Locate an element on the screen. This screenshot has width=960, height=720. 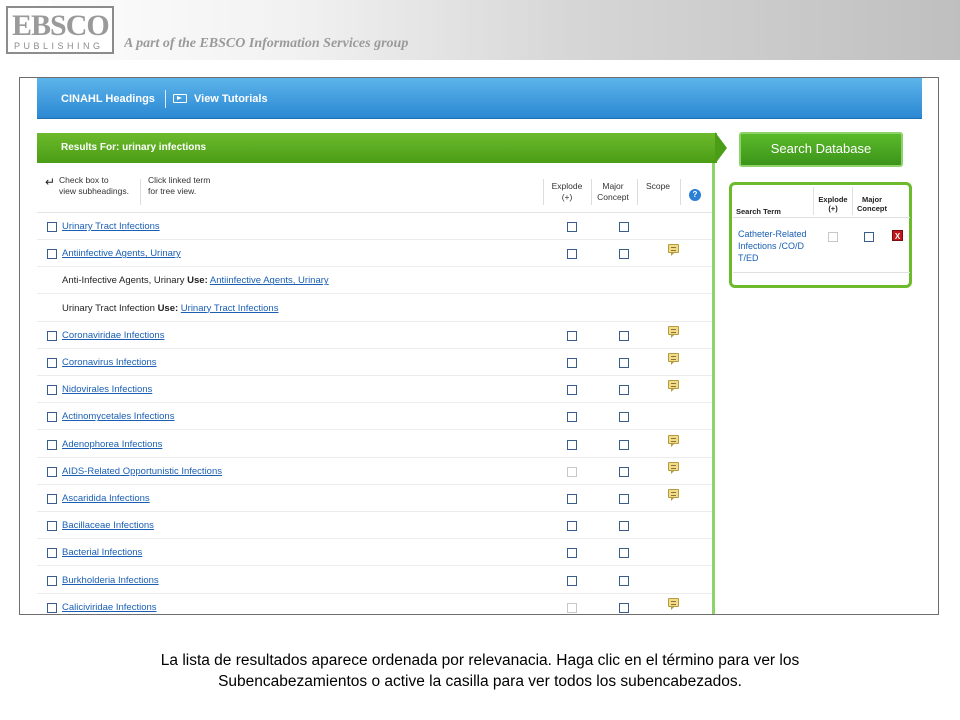
results-header: Results For: urinary infections is located at coordinates (377, 148).